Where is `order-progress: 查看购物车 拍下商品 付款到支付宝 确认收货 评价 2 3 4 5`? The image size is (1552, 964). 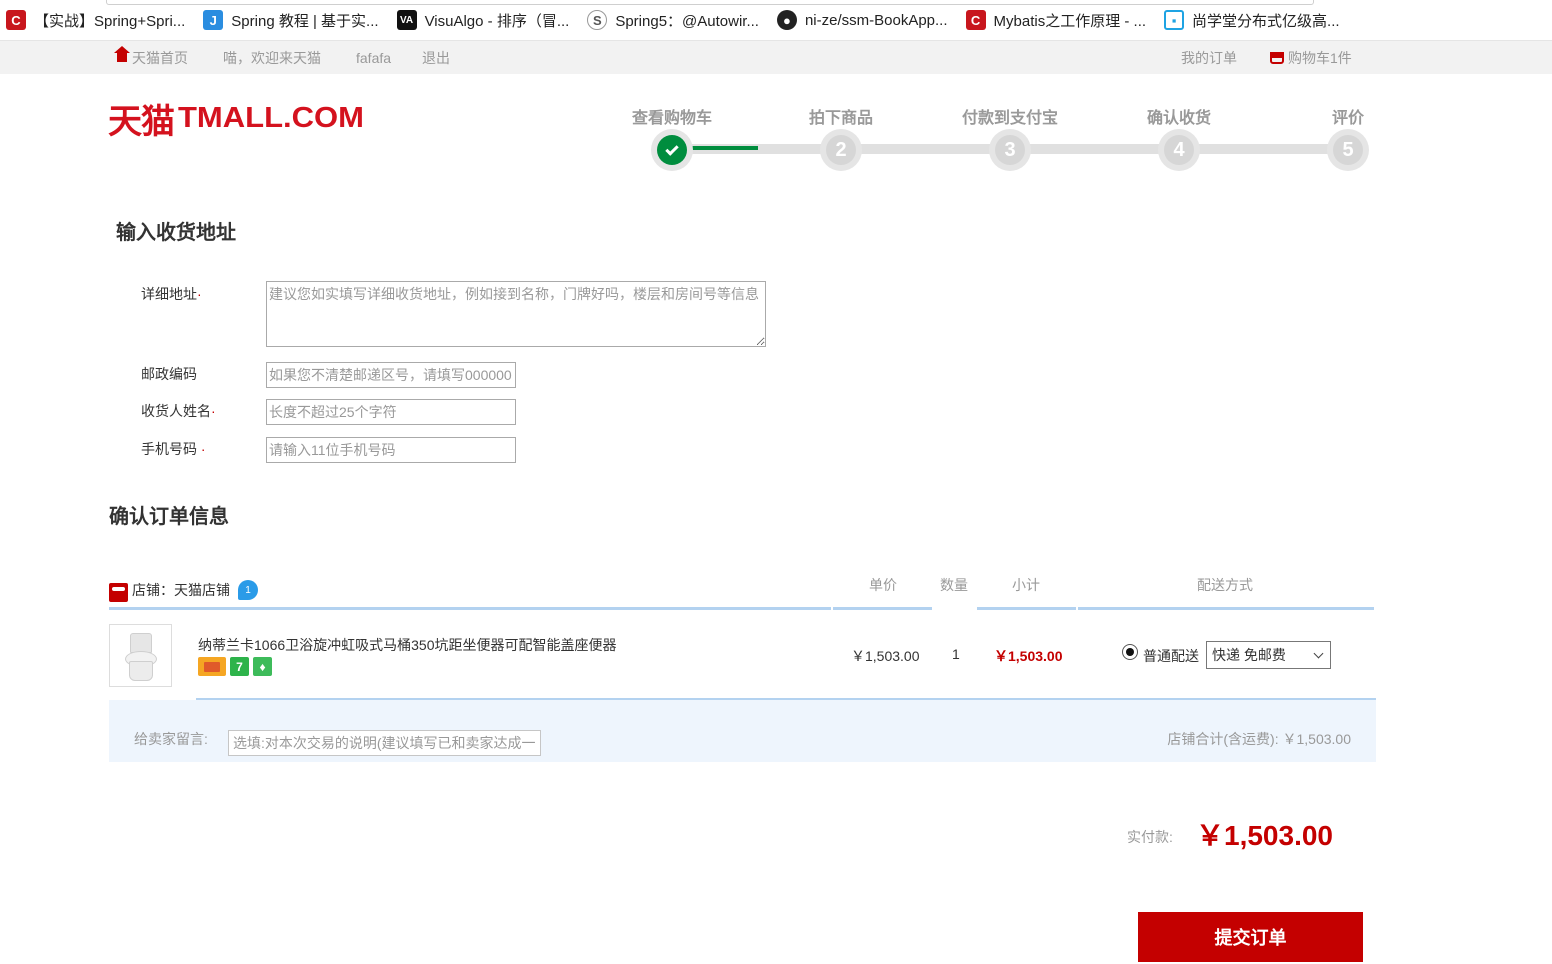
order-progress: 查看购物车 拍下商品 付款到支付宝 确认收货 评价 2 3 4 5 is located at coordinates (1000, 140).